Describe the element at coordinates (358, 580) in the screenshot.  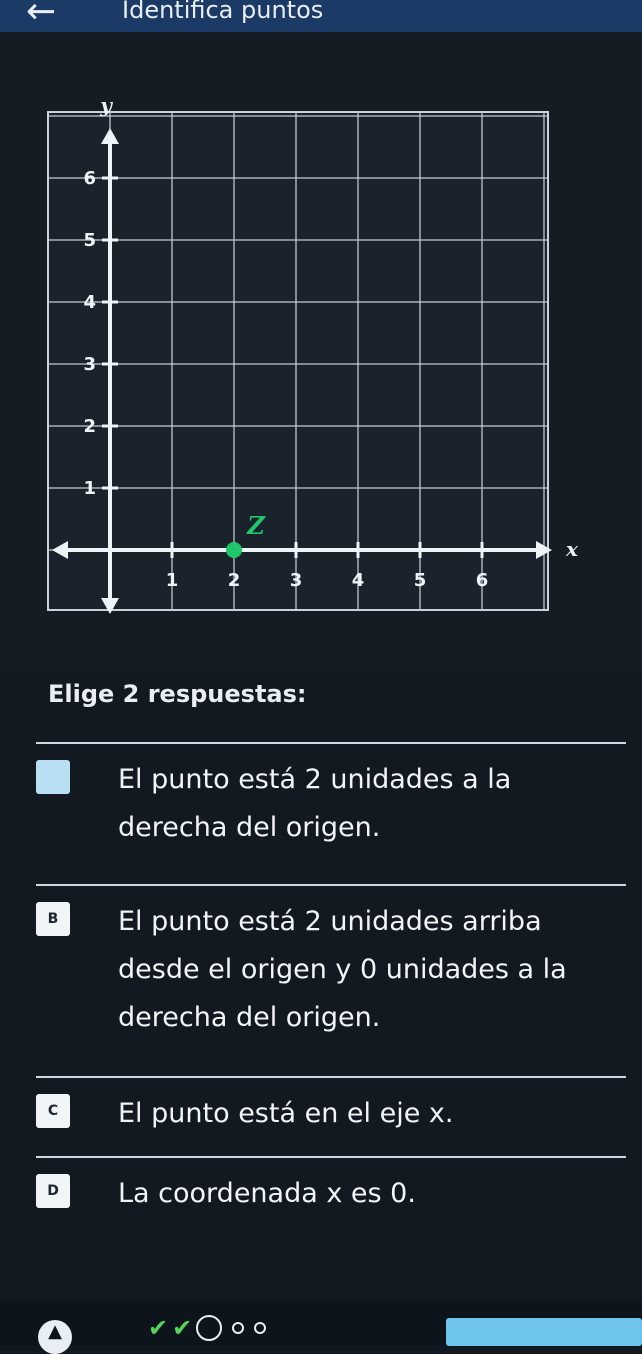
I see `x-tick-label: 4` at that location.